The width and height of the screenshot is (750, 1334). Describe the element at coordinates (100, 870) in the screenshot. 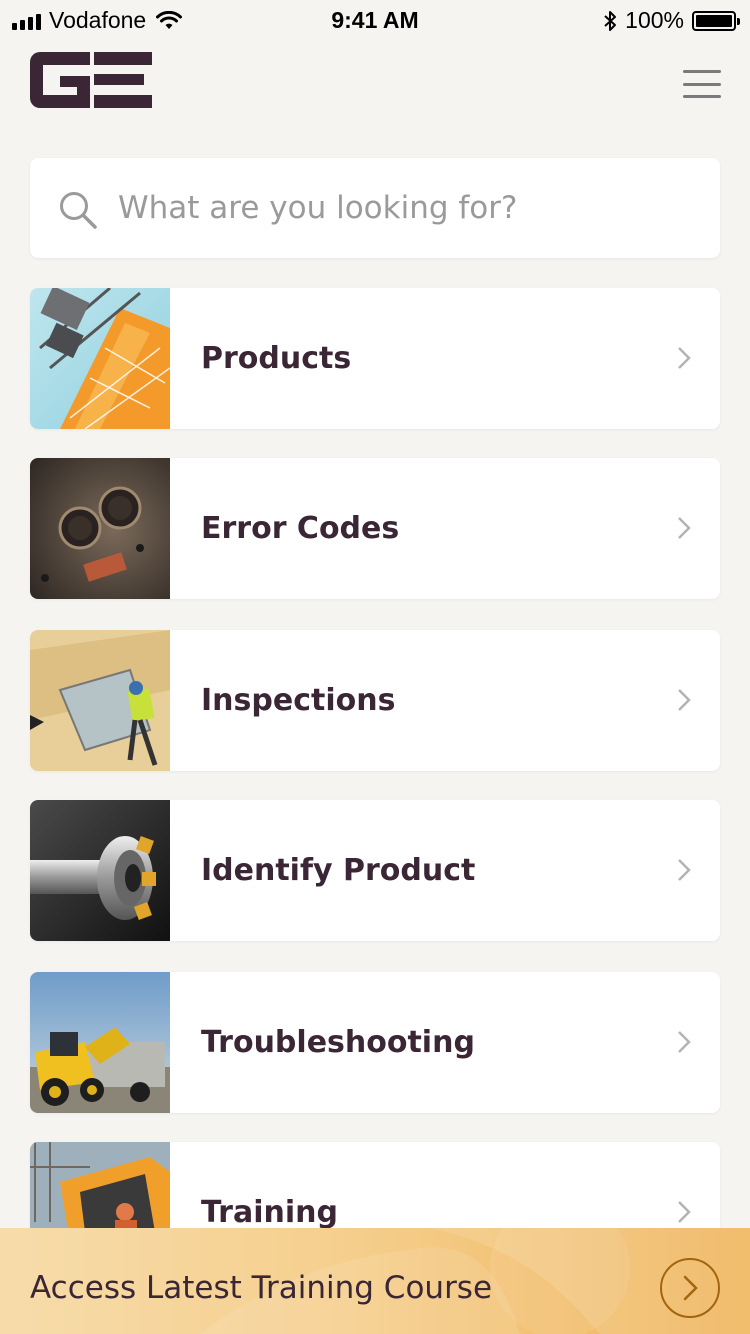

I see `milling-cutter-photo` at that location.